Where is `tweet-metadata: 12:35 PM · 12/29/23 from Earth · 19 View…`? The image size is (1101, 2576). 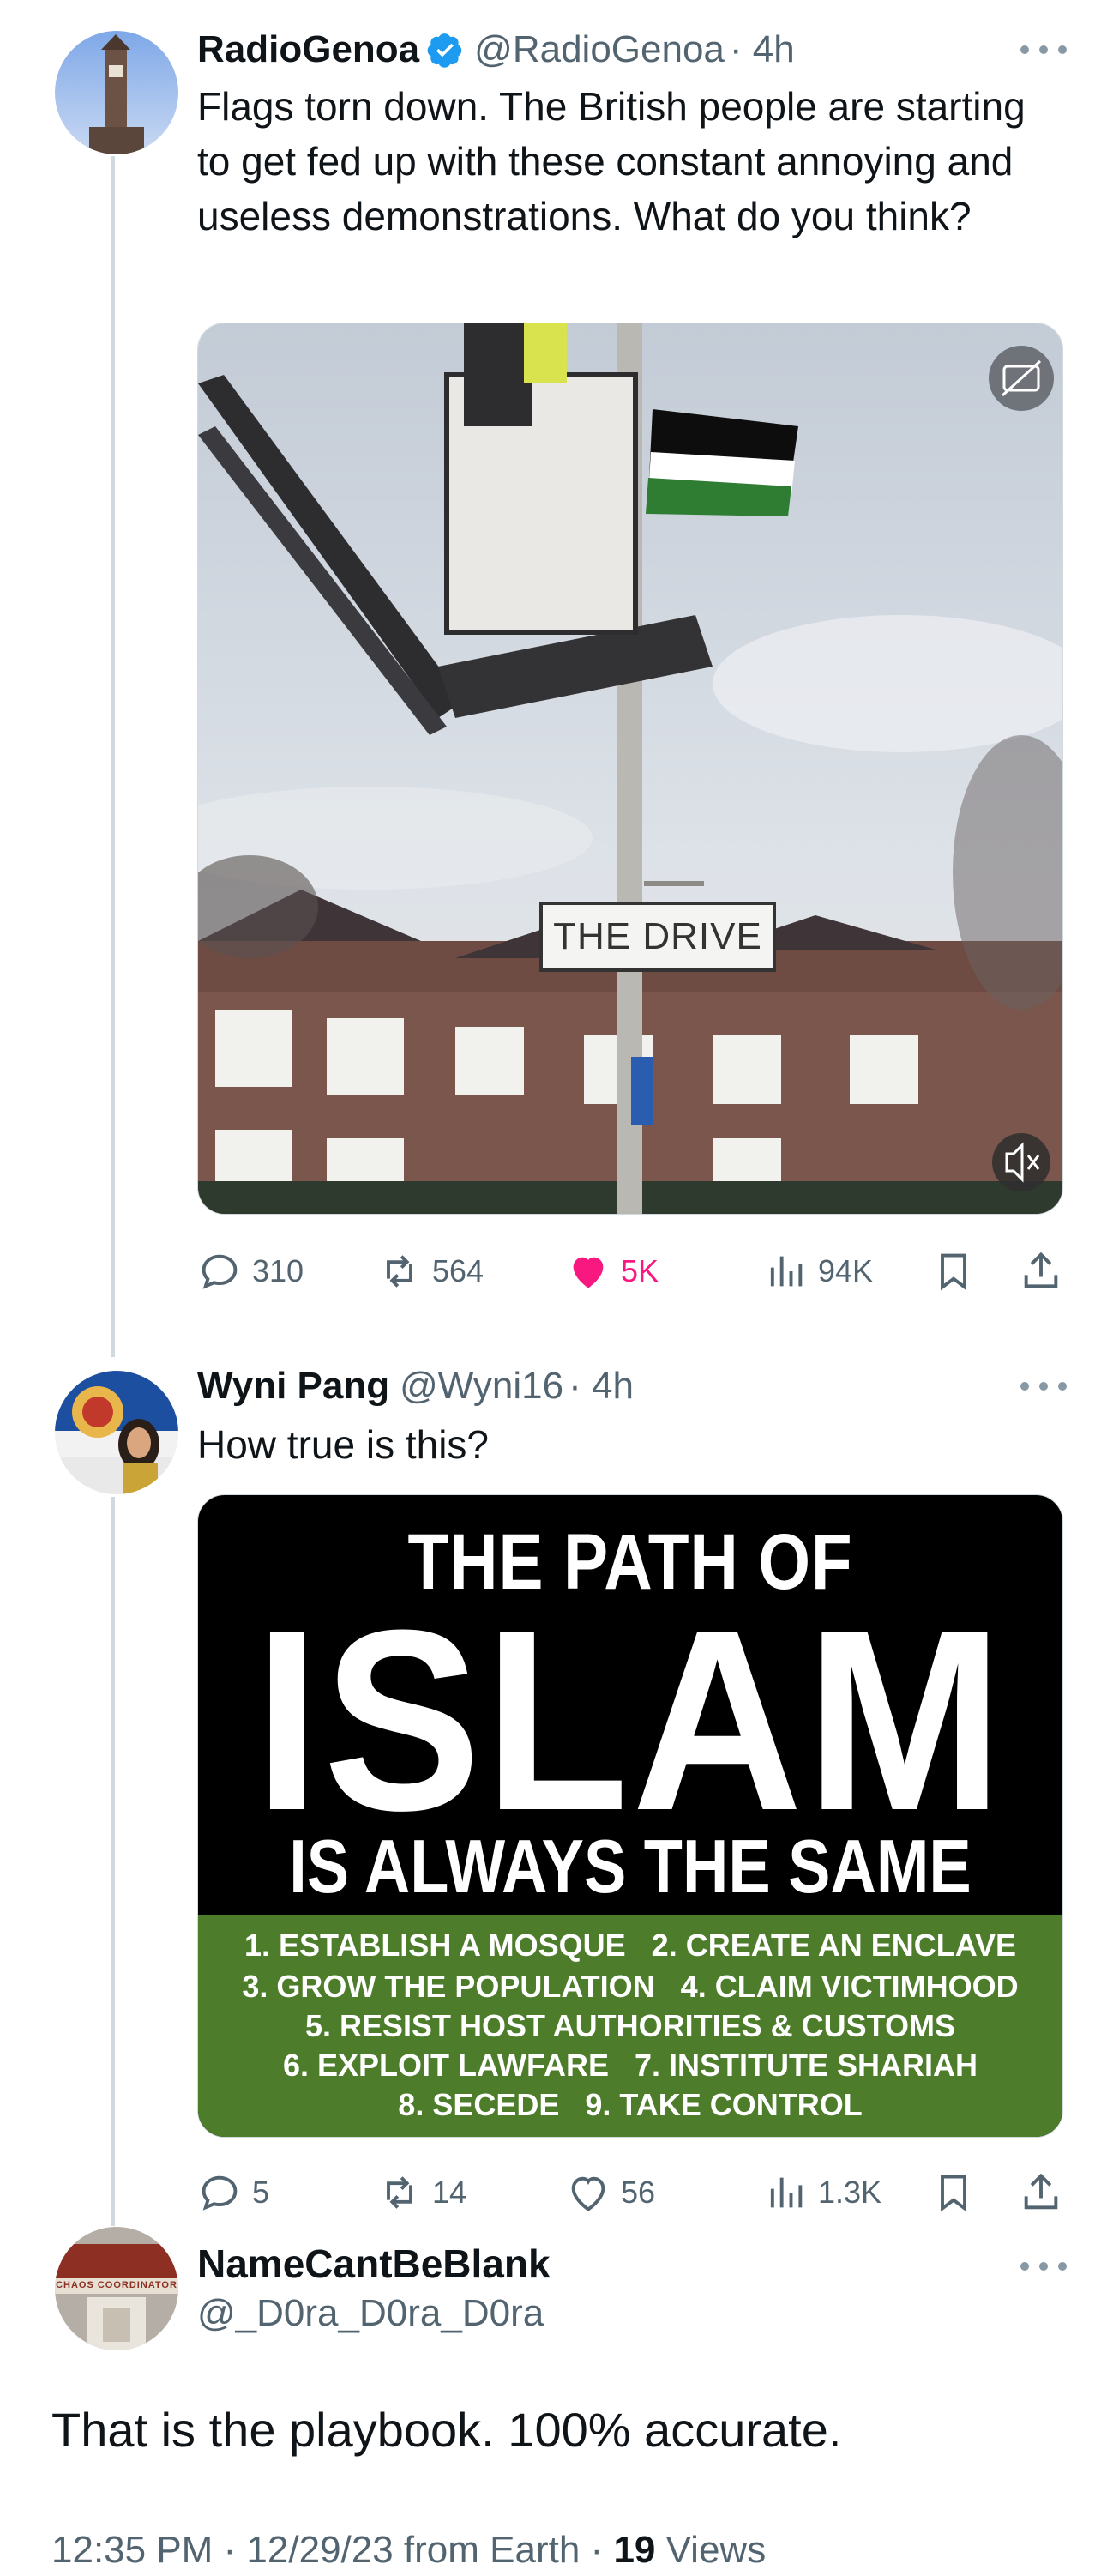 tweet-metadata: 12:35 PM · 12/29/23 from Earth · 19 View… is located at coordinates (408, 2550).